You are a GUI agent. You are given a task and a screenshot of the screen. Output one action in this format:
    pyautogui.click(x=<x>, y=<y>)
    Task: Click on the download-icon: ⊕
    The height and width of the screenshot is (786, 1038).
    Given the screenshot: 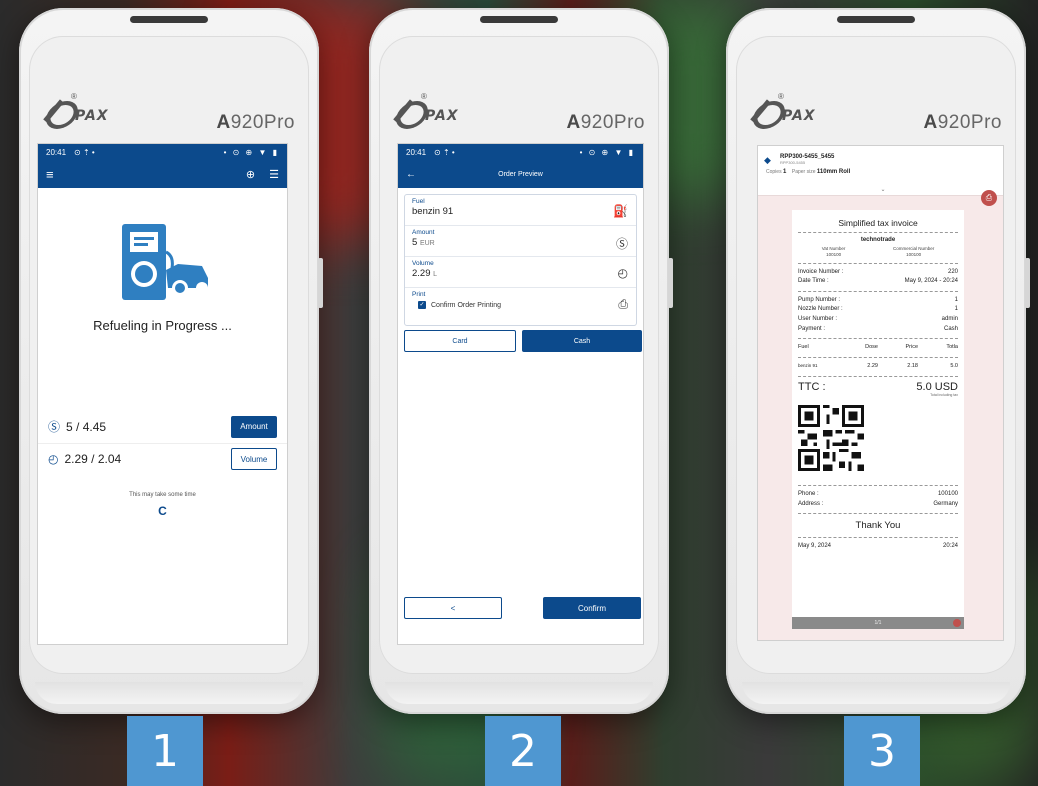 What is the action you would take?
    pyautogui.click(x=250, y=174)
    